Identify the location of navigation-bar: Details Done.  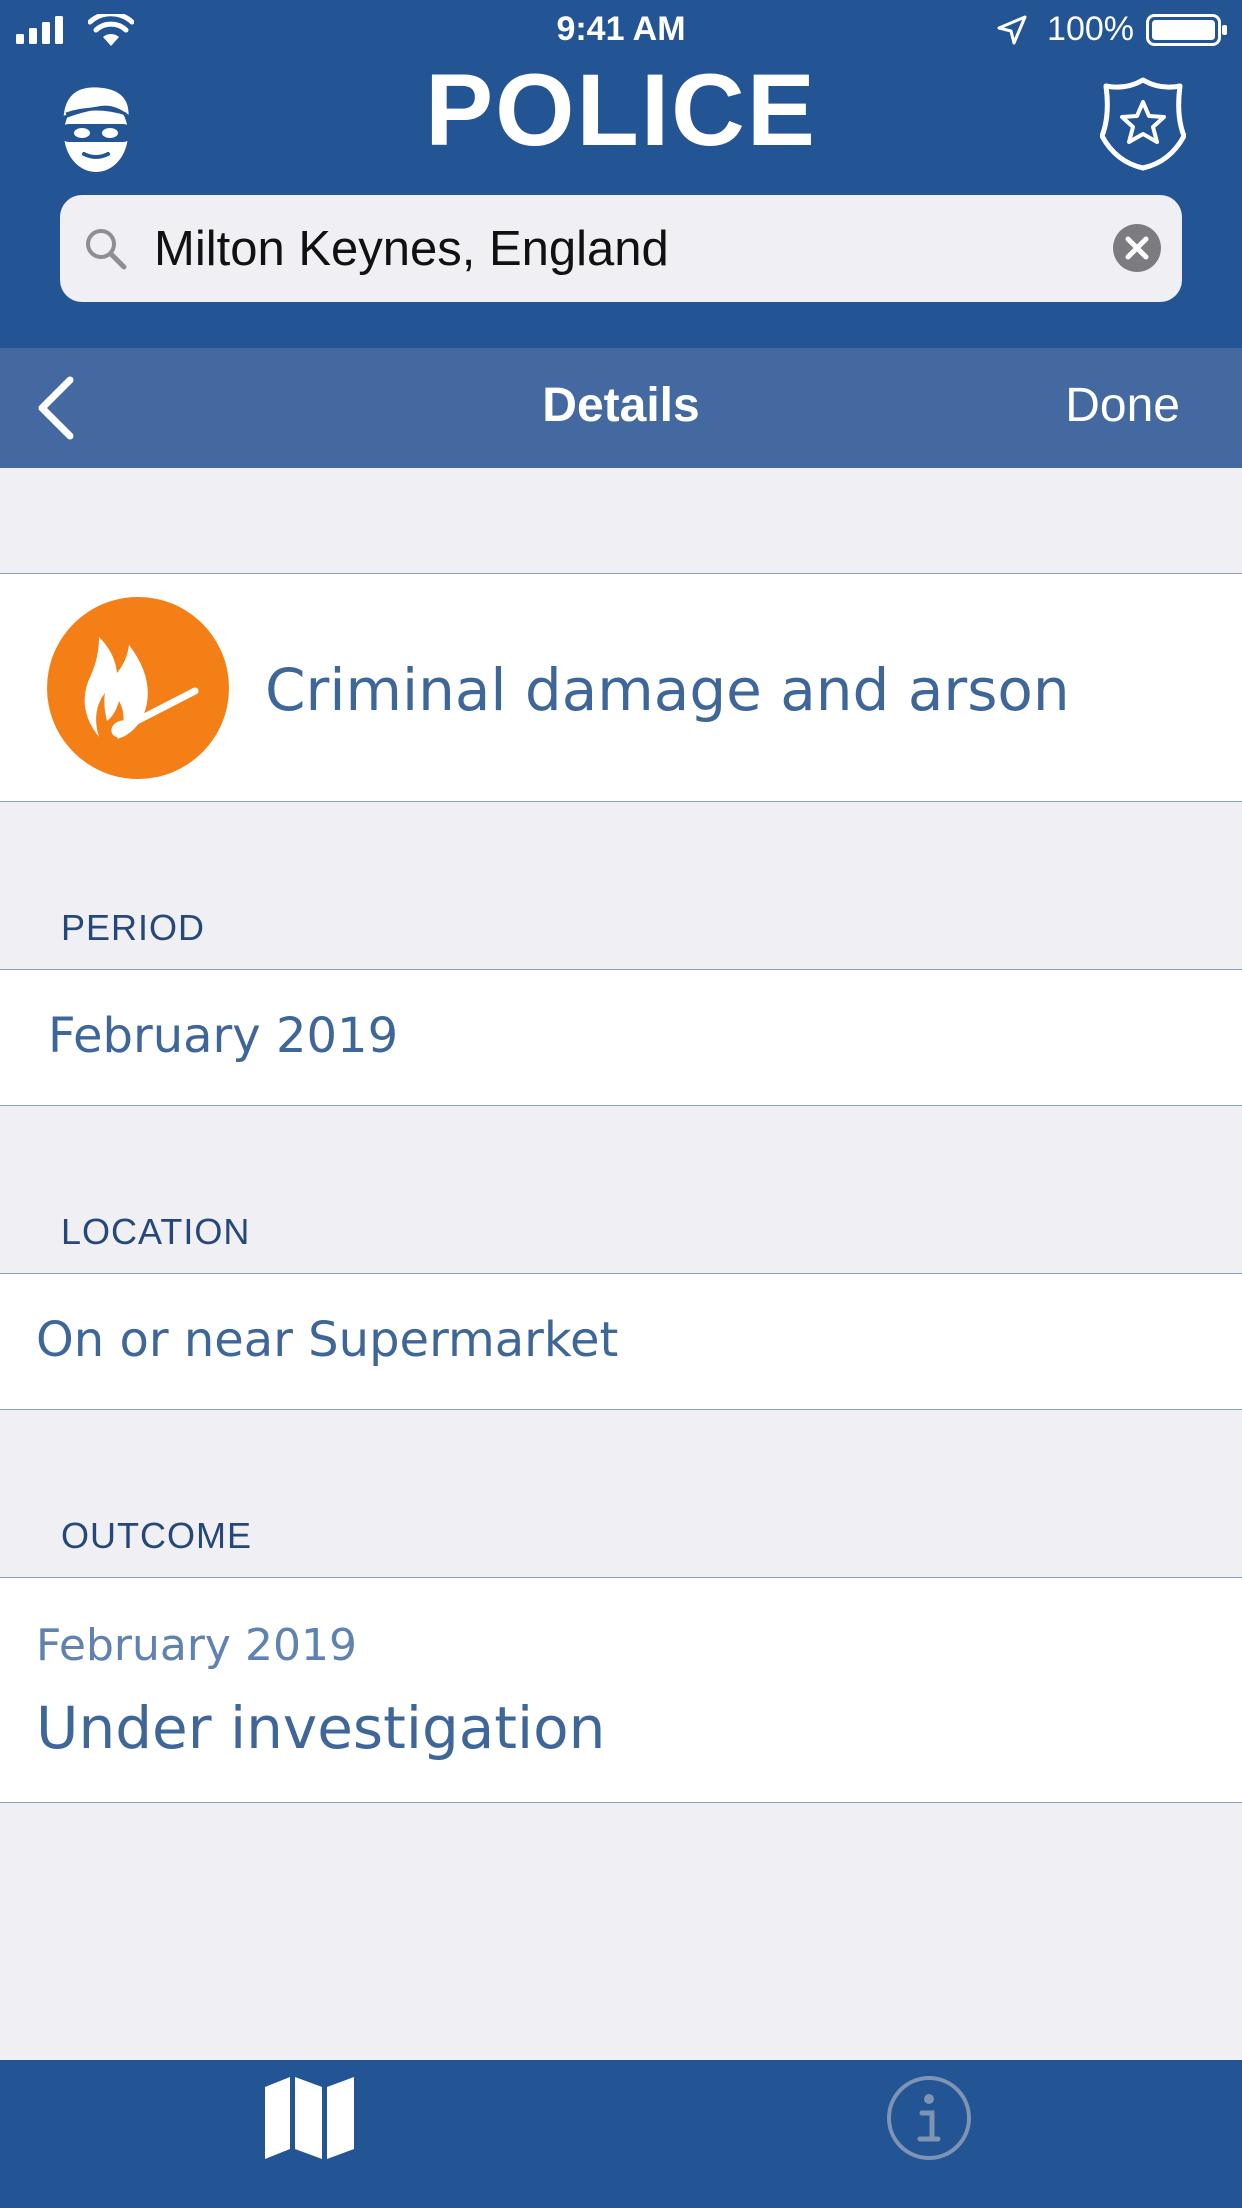
(621, 408).